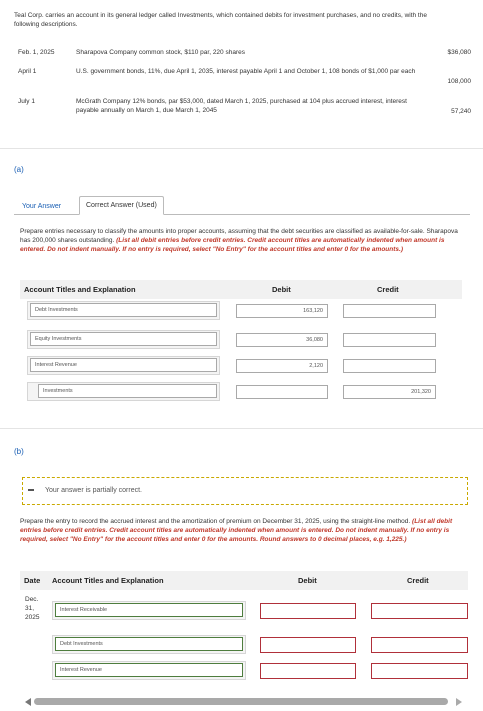  I want to click on intro-date: July 1, so click(26, 101).